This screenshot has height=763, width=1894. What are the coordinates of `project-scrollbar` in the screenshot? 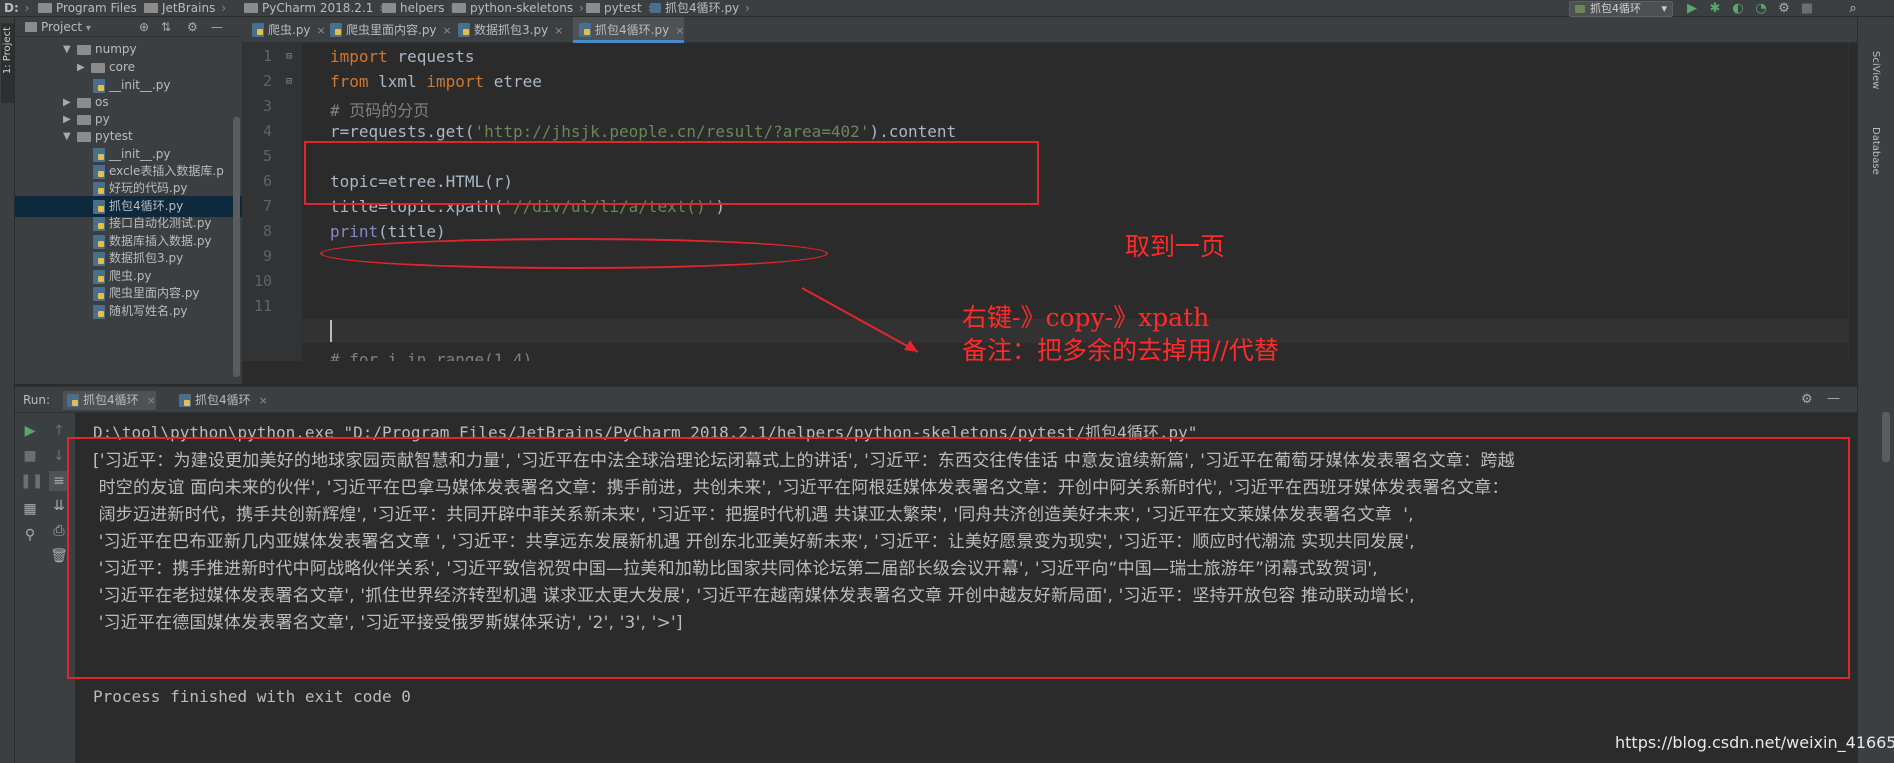 It's located at (236, 247).